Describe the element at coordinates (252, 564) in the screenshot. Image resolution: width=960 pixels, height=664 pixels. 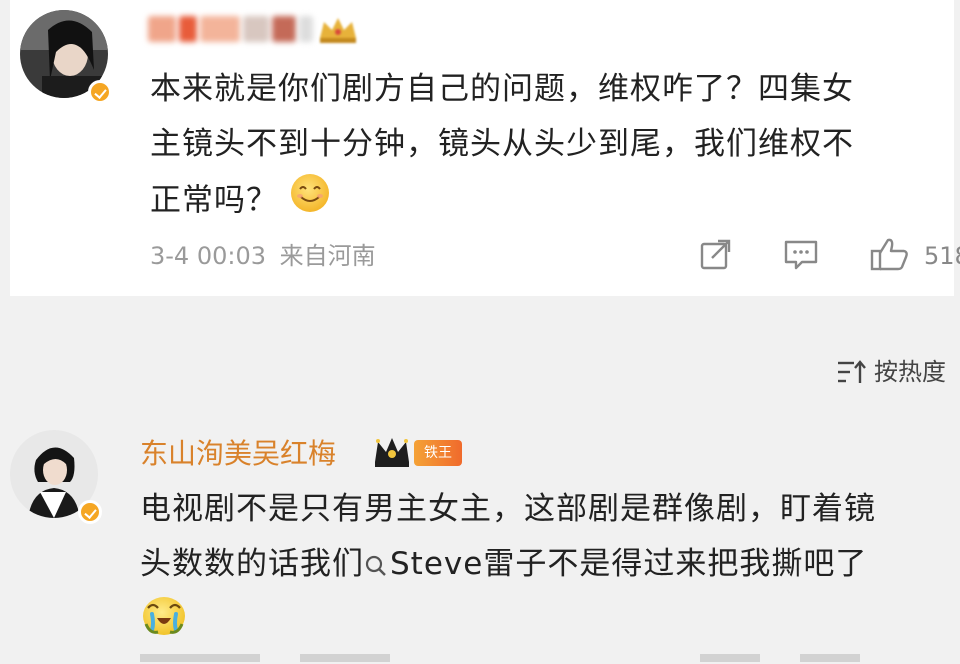
I see `comment-line: 头数数的话我们` at that location.